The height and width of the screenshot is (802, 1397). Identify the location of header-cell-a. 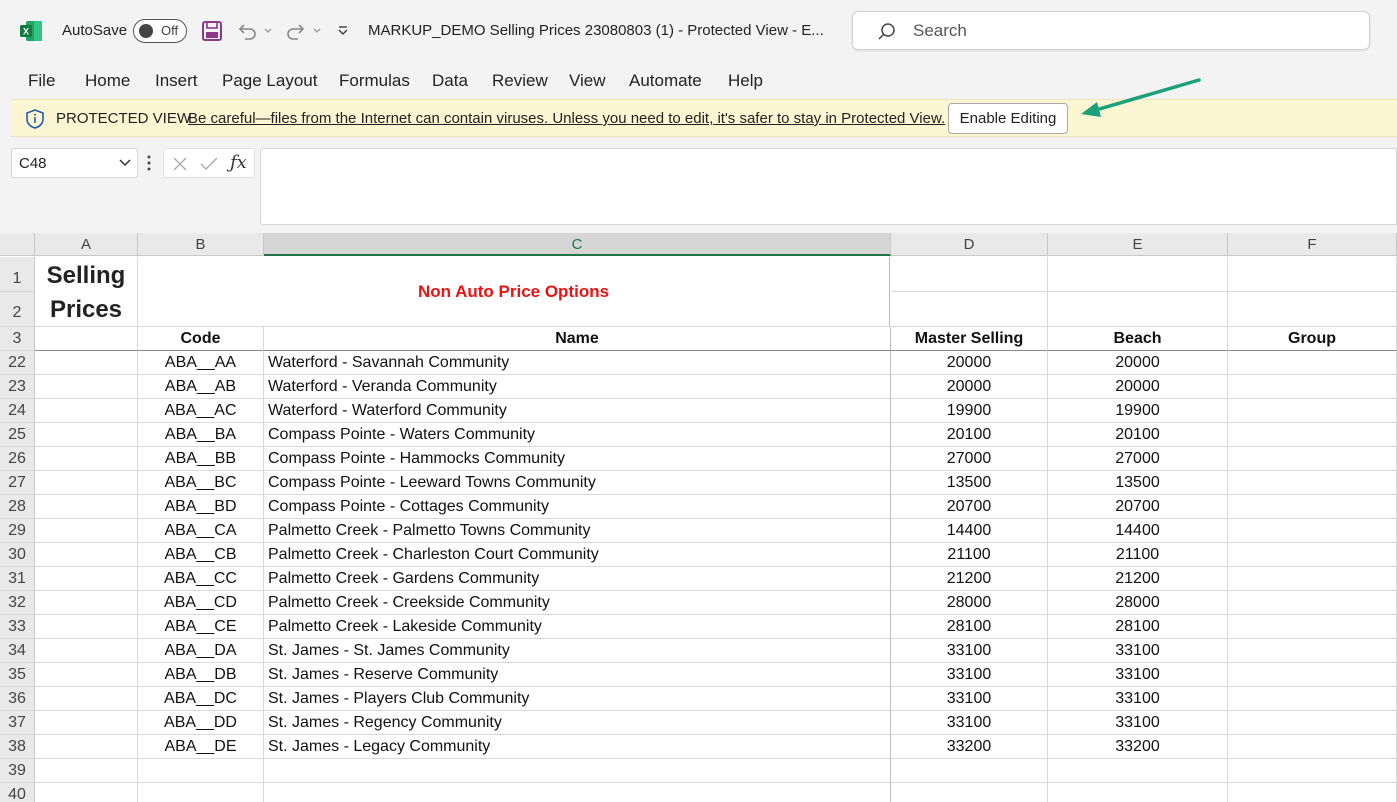
(86, 339).